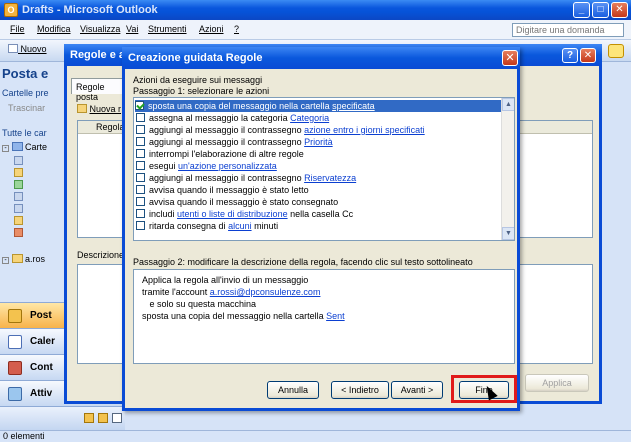 The height and width of the screenshot is (442, 631). What do you see at coordinates (321, 58) in the screenshot?
I see `wizard-title-bar: Creazione guidata Regole ✕` at bounding box center [321, 58].